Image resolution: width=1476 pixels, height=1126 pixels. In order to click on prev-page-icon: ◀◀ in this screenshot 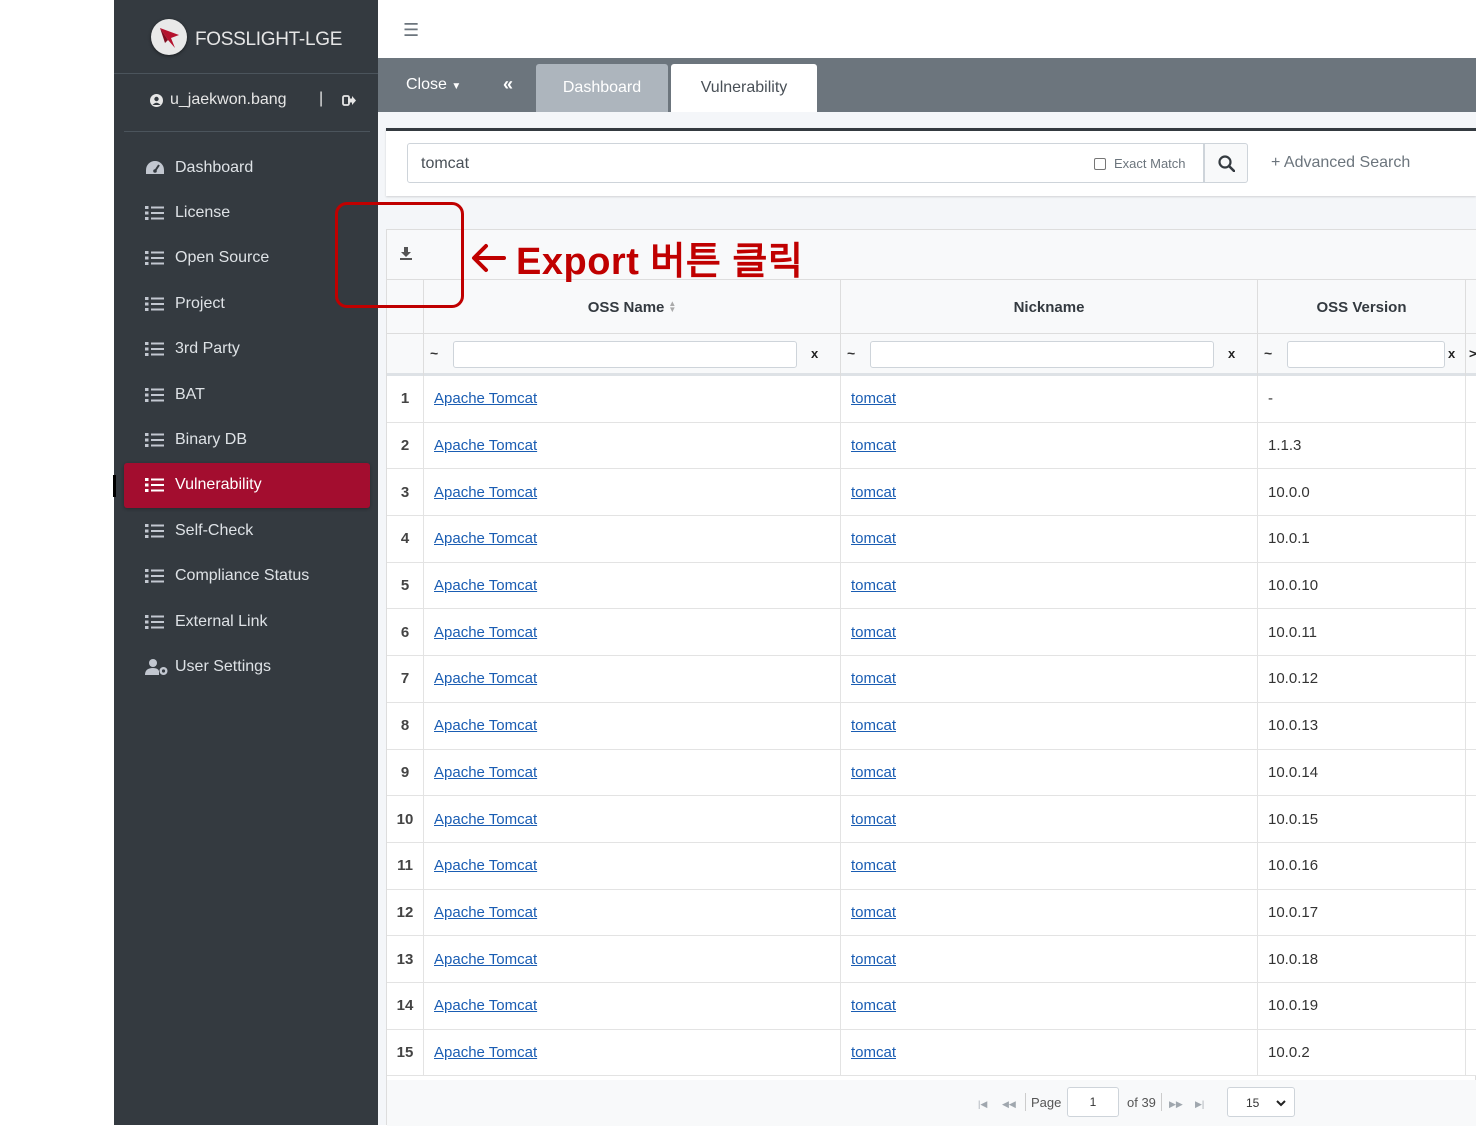, I will do `click(1009, 1104)`.